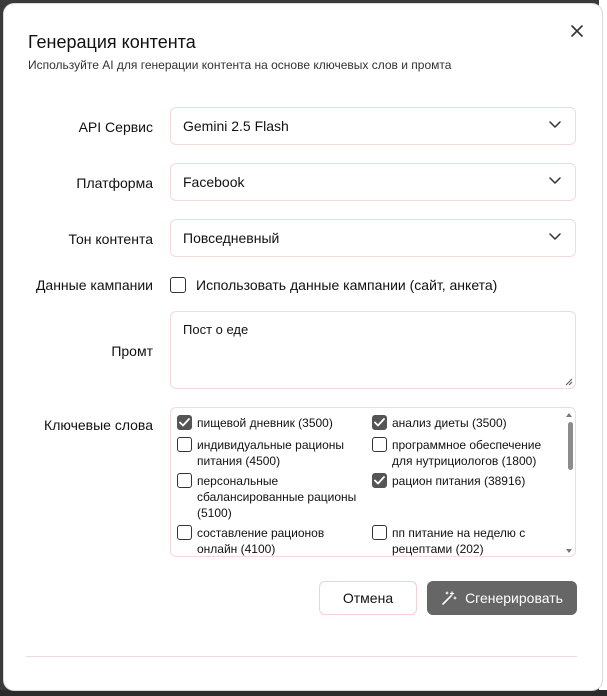 This screenshot has width=607, height=696. I want to click on keyword-label: пп питание на неделю с рецептами (202), so click(459, 541).